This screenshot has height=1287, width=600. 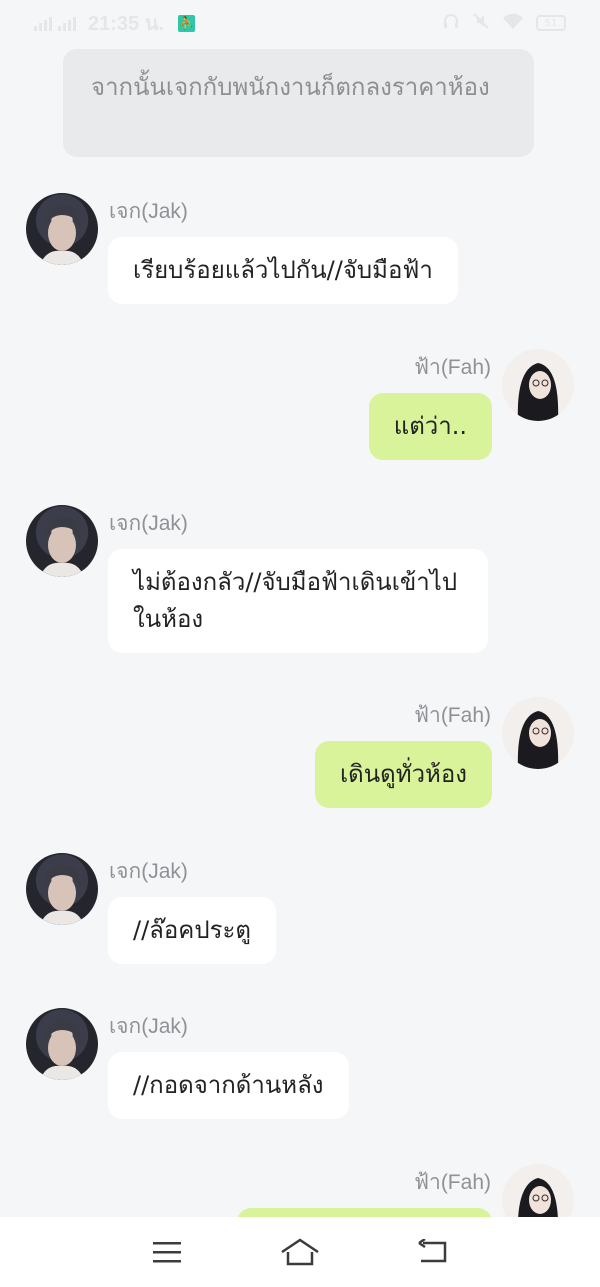 What do you see at coordinates (43, 23) in the screenshot?
I see `signal-icon` at bounding box center [43, 23].